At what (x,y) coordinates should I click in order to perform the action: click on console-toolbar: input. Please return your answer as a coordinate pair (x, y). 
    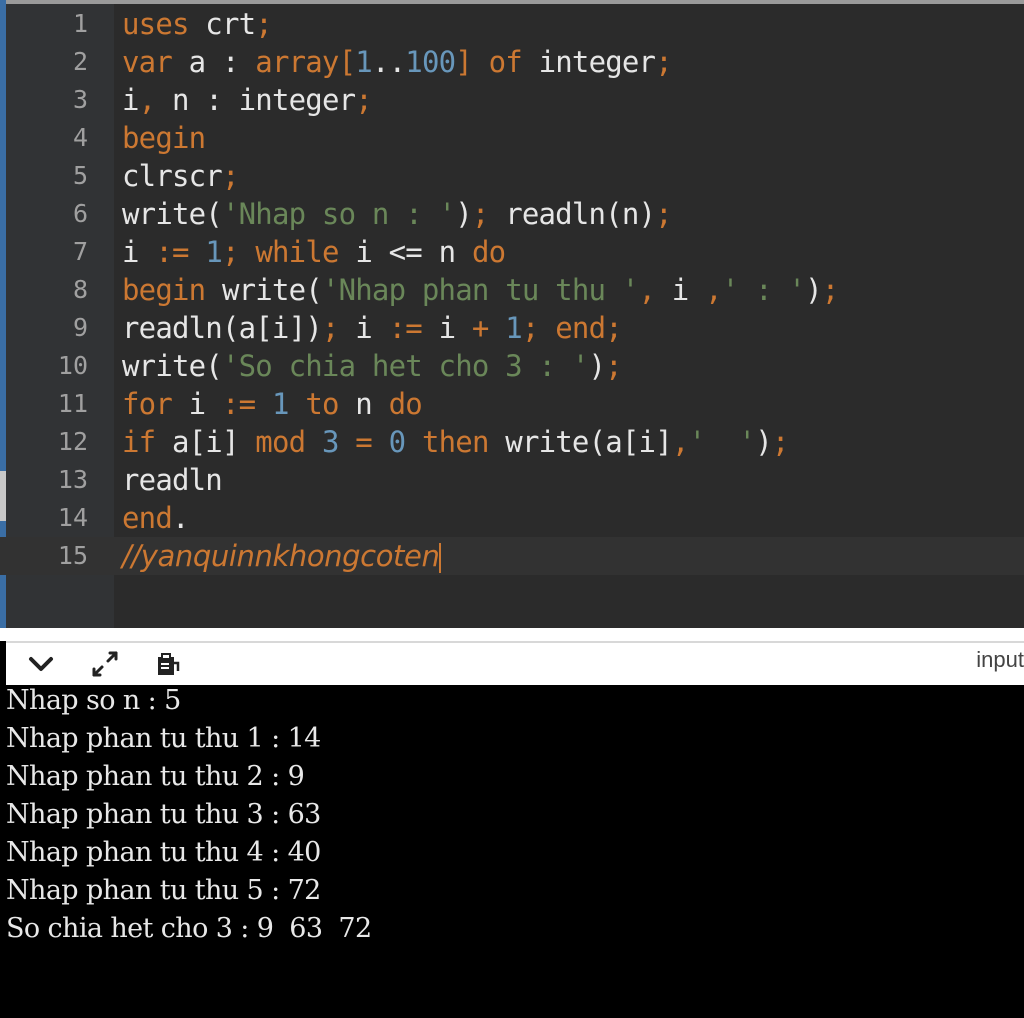
    Looking at the image, I should click on (515, 663).